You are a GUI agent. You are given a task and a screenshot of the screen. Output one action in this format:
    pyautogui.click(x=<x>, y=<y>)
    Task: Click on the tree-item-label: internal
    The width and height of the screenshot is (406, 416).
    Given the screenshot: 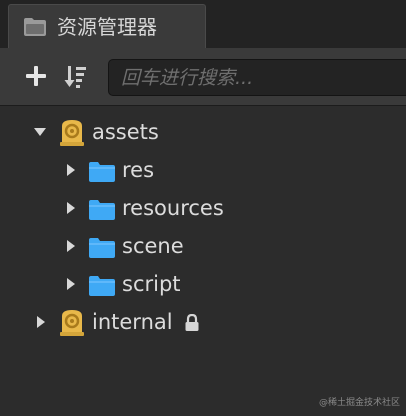 What is the action you would take?
    pyautogui.click(x=132, y=322)
    